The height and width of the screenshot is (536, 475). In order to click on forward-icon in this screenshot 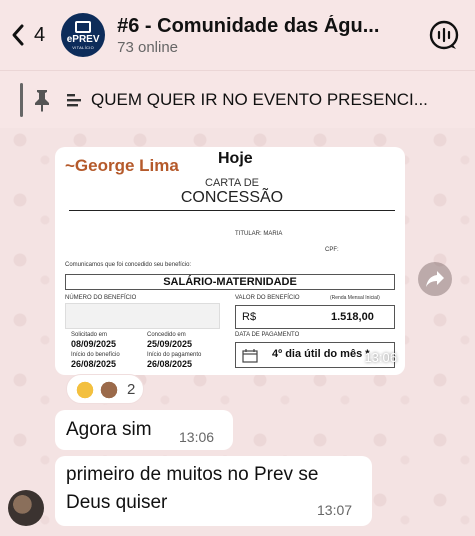, I will do `click(435, 279)`.